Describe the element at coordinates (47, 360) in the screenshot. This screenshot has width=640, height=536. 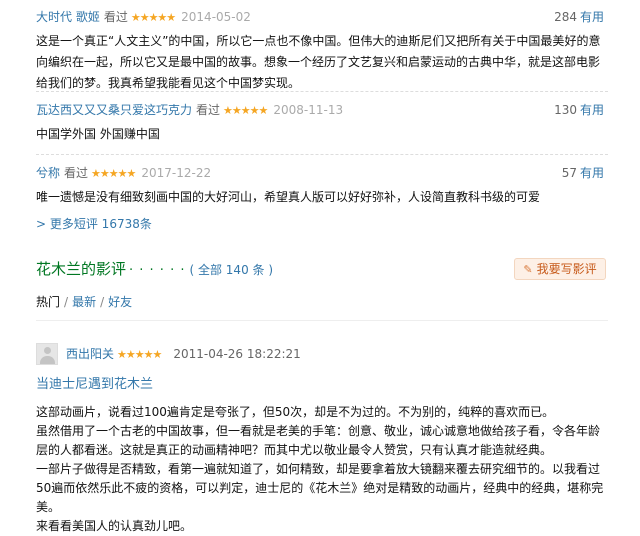
I see `avatar-body-shape` at that location.